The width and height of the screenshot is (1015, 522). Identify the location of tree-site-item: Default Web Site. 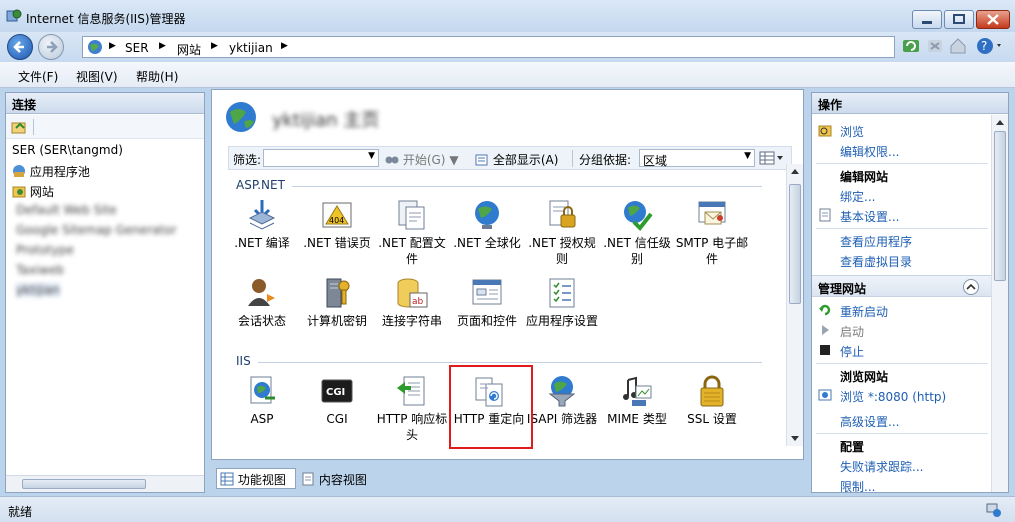
(66, 210).